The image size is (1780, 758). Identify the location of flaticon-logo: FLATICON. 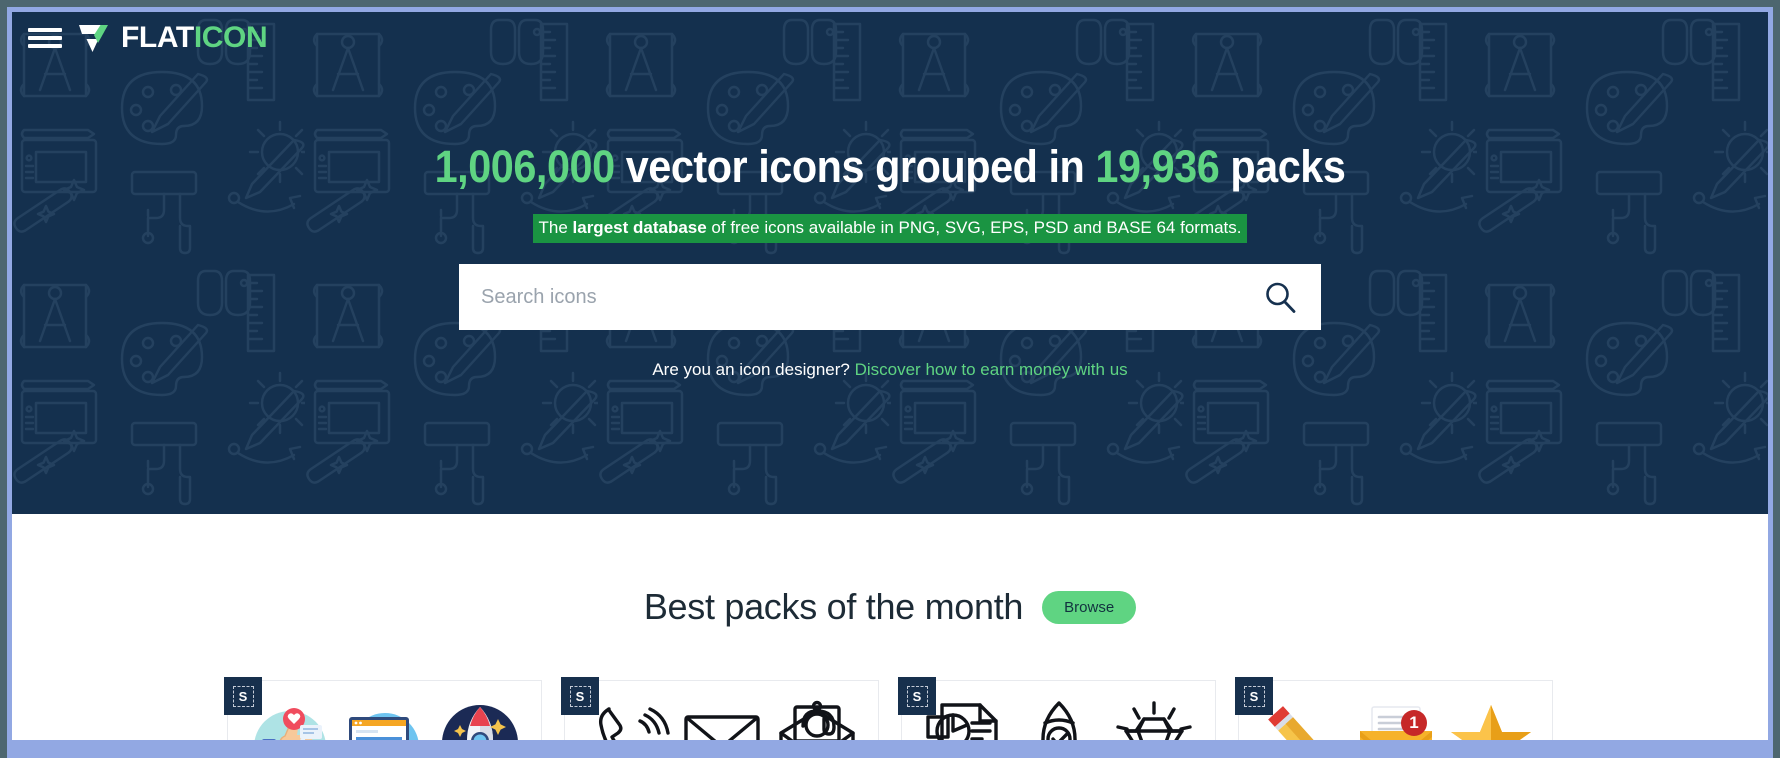
(173, 37).